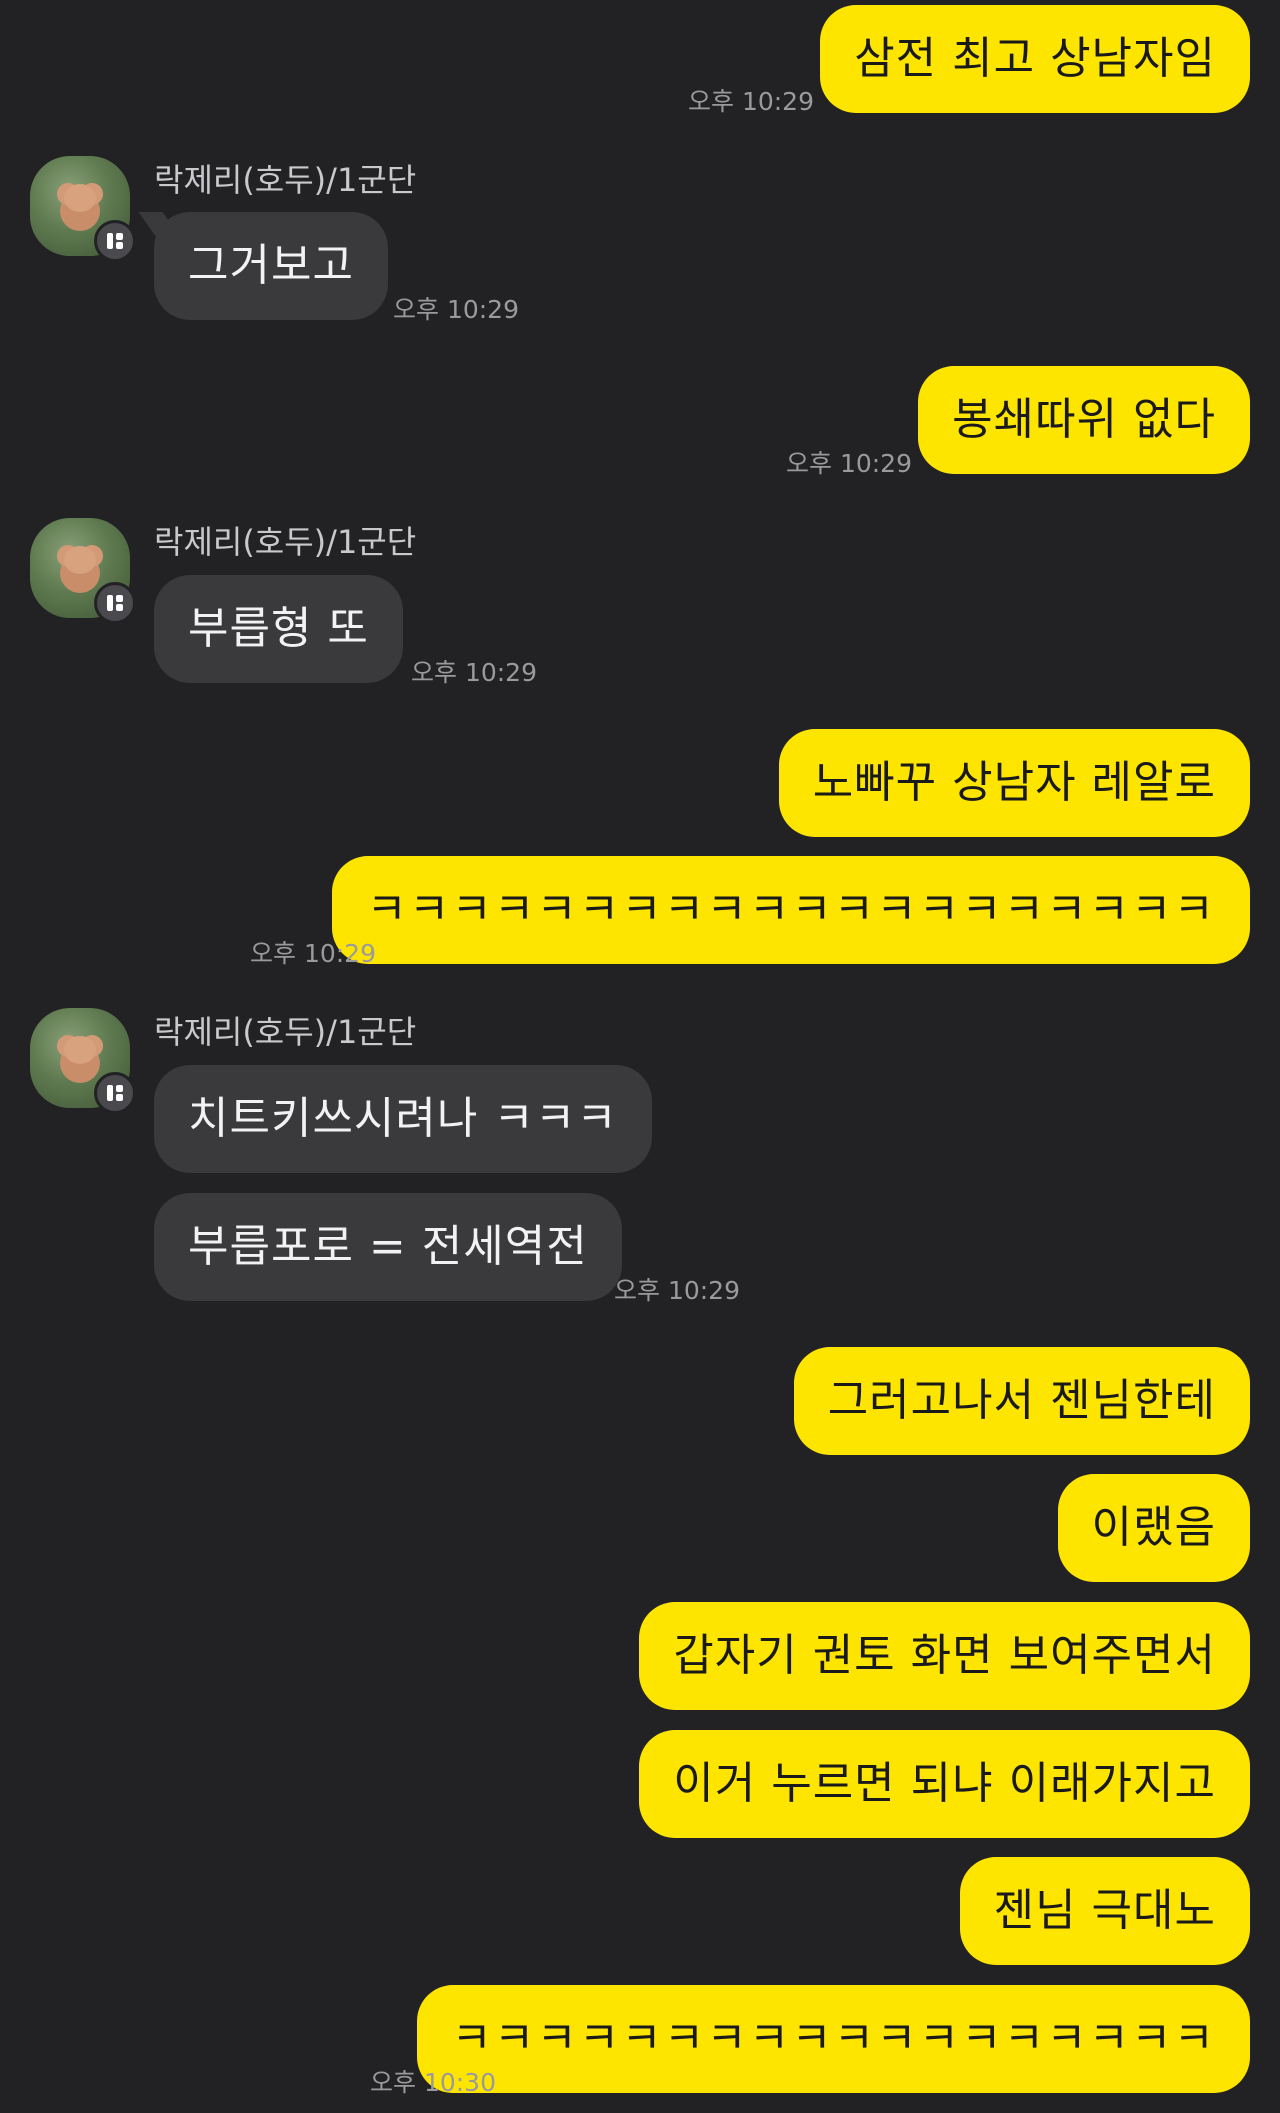 The image size is (1280, 2113). Describe the element at coordinates (1035, 59) in the screenshot. I see `message-bubble-outgoing: 삼전 최고 상남자임` at that location.